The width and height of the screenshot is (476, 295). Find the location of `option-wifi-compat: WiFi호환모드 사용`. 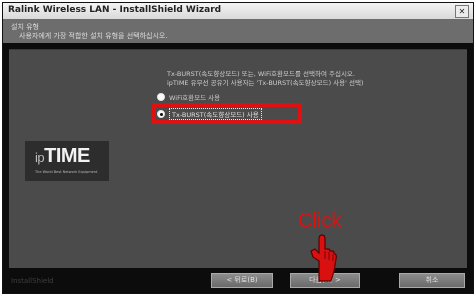

option-wifi-compat: WiFi호환모드 사용 is located at coordinates (188, 97).